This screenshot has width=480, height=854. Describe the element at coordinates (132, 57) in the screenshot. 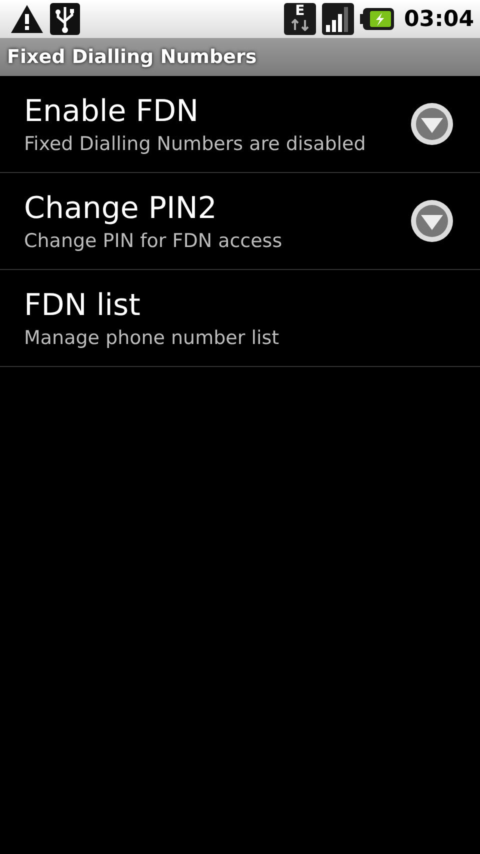

I see `screen-title: Fixed Dialling Numbers` at that location.